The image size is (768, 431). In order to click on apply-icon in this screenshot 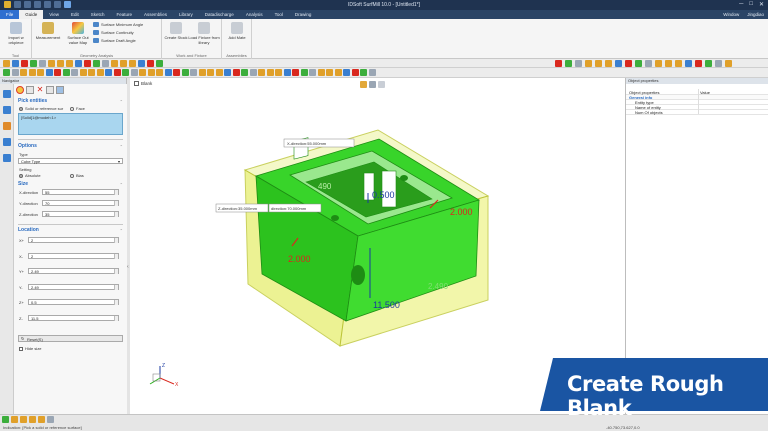, I will do `click(50, 90)`.